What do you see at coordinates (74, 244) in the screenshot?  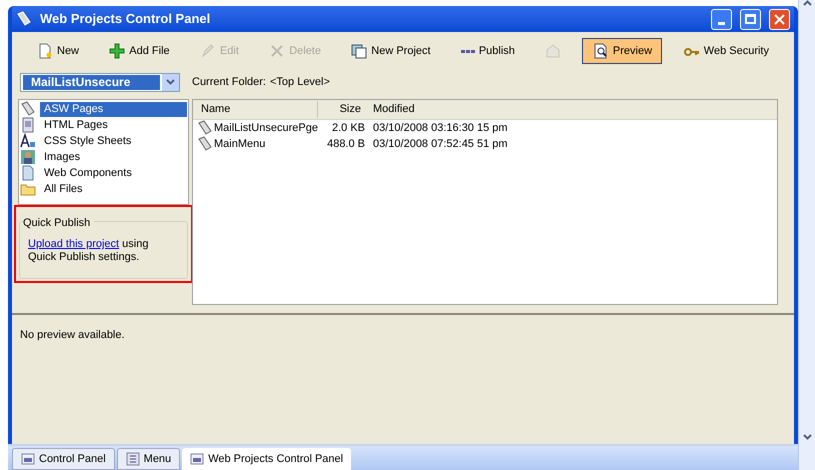 I see `upload-link: Upload this project` at bounding box center [74, 244].